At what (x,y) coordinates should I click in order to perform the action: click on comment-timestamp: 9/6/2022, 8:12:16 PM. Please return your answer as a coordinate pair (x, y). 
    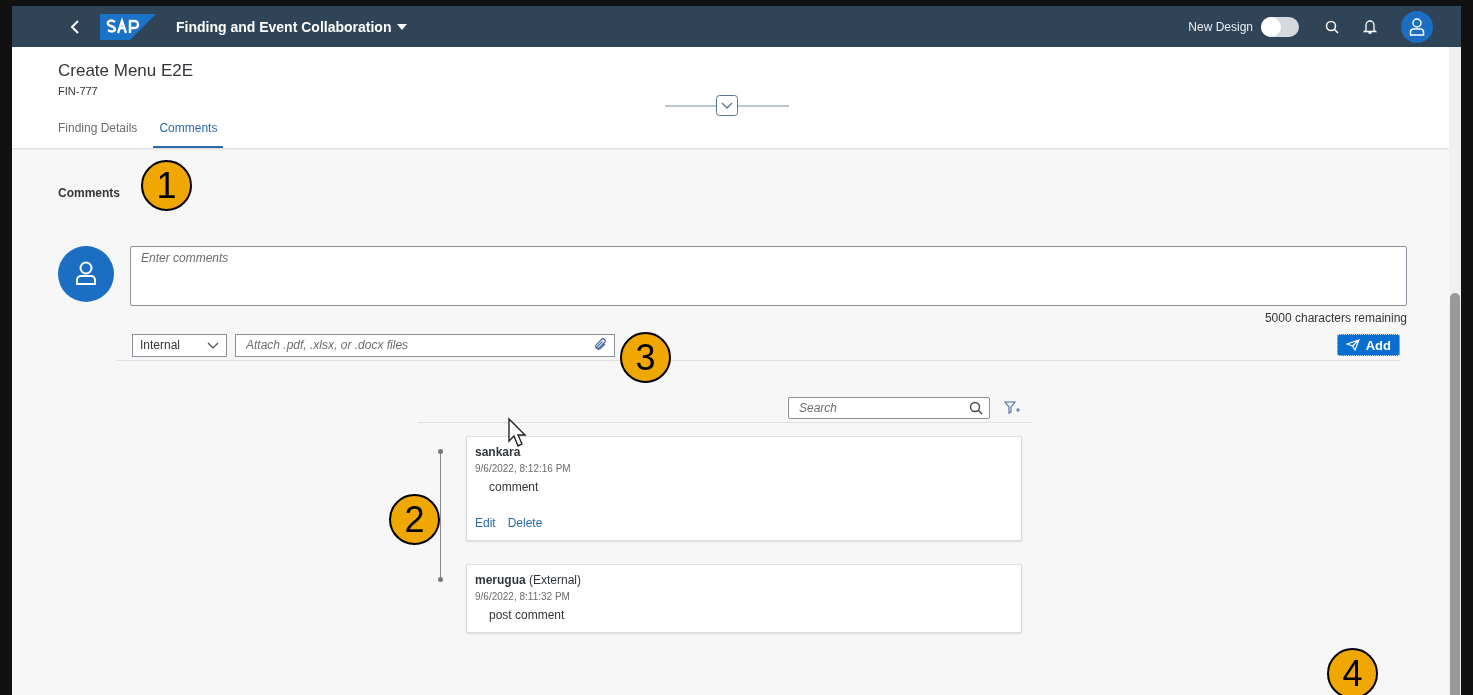
    Looking at the image, I should click on (523, 468).